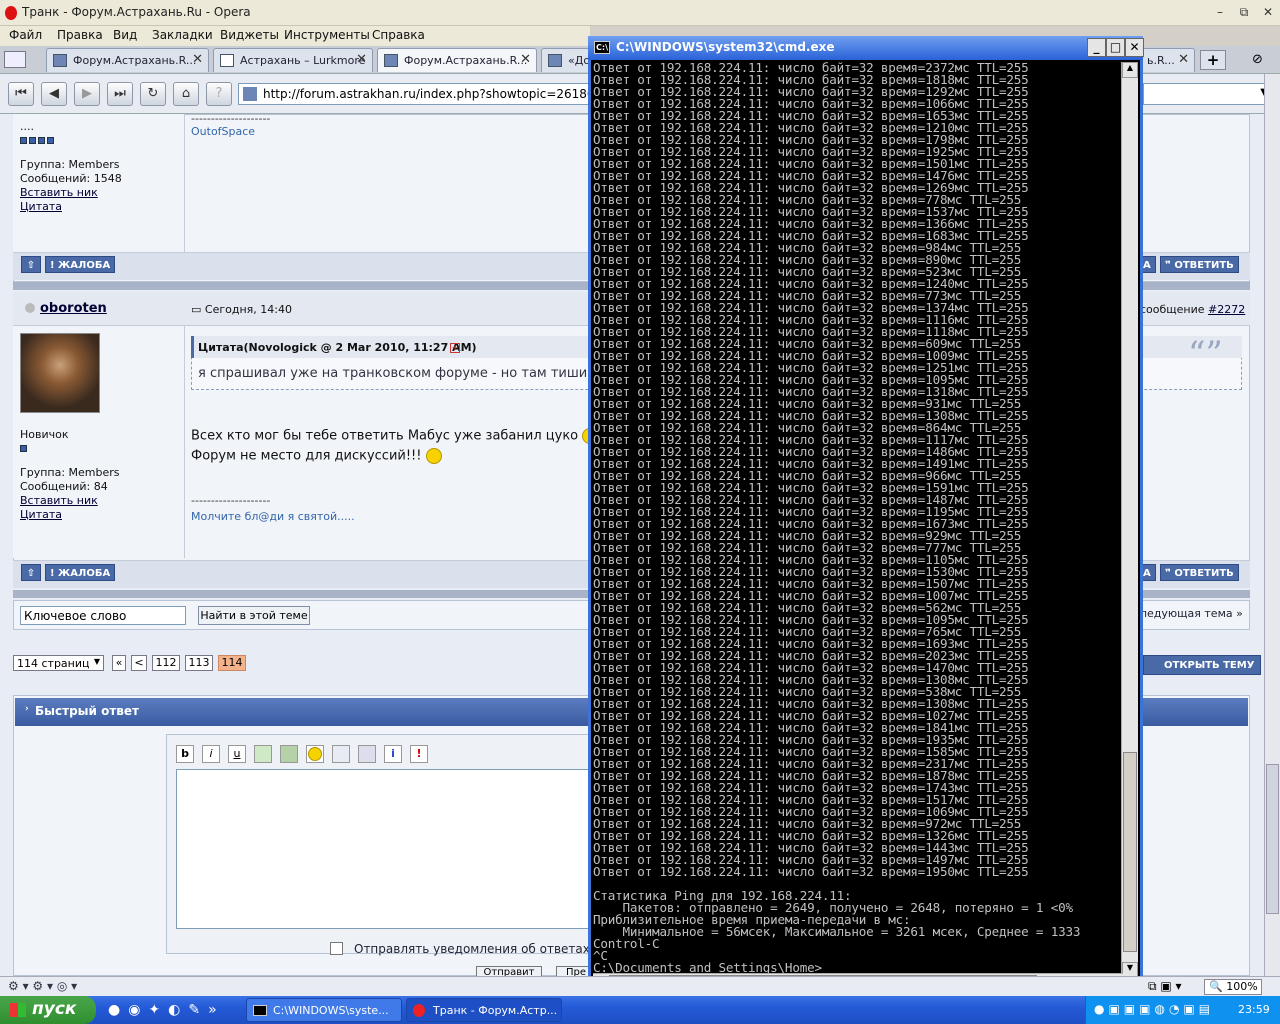  Describe the element at coordinates (455, 348) in the screenshot. I see `quote-link-icon: +` at that location.